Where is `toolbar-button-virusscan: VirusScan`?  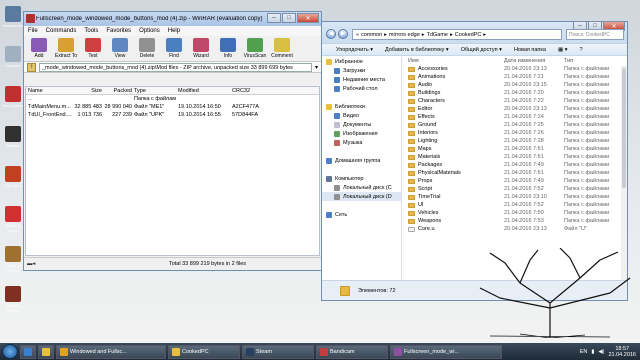
toolbar-button-virusscan: VirusScan is located at coordinates (255, 48).